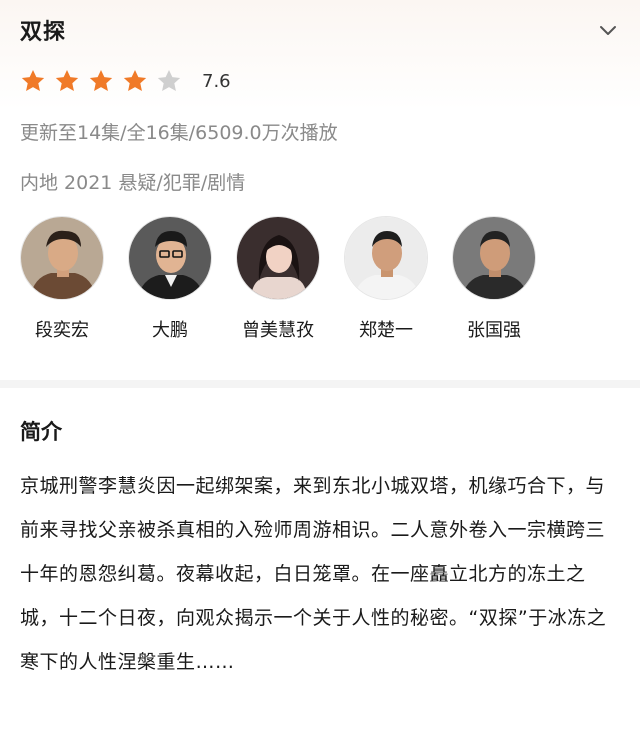 This screenshot has height=752, width=640. I want to click on intro-heading: 简介, so click(41, 432).